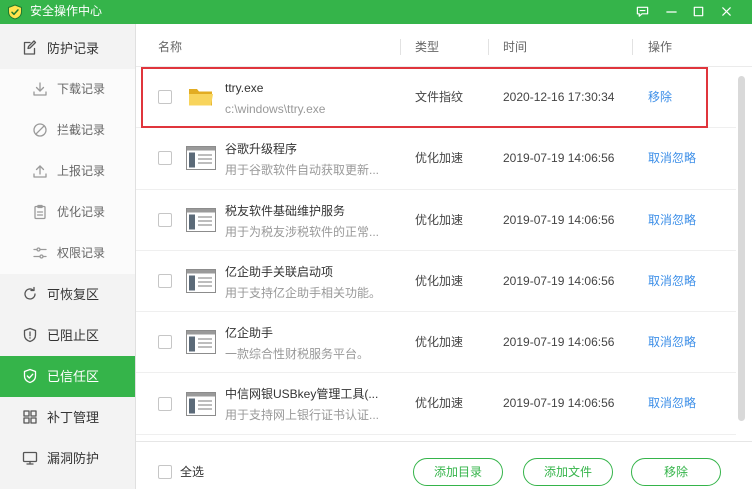  I want to click on sidebar-item-block-records: 拦截记录, so click(67, 130).